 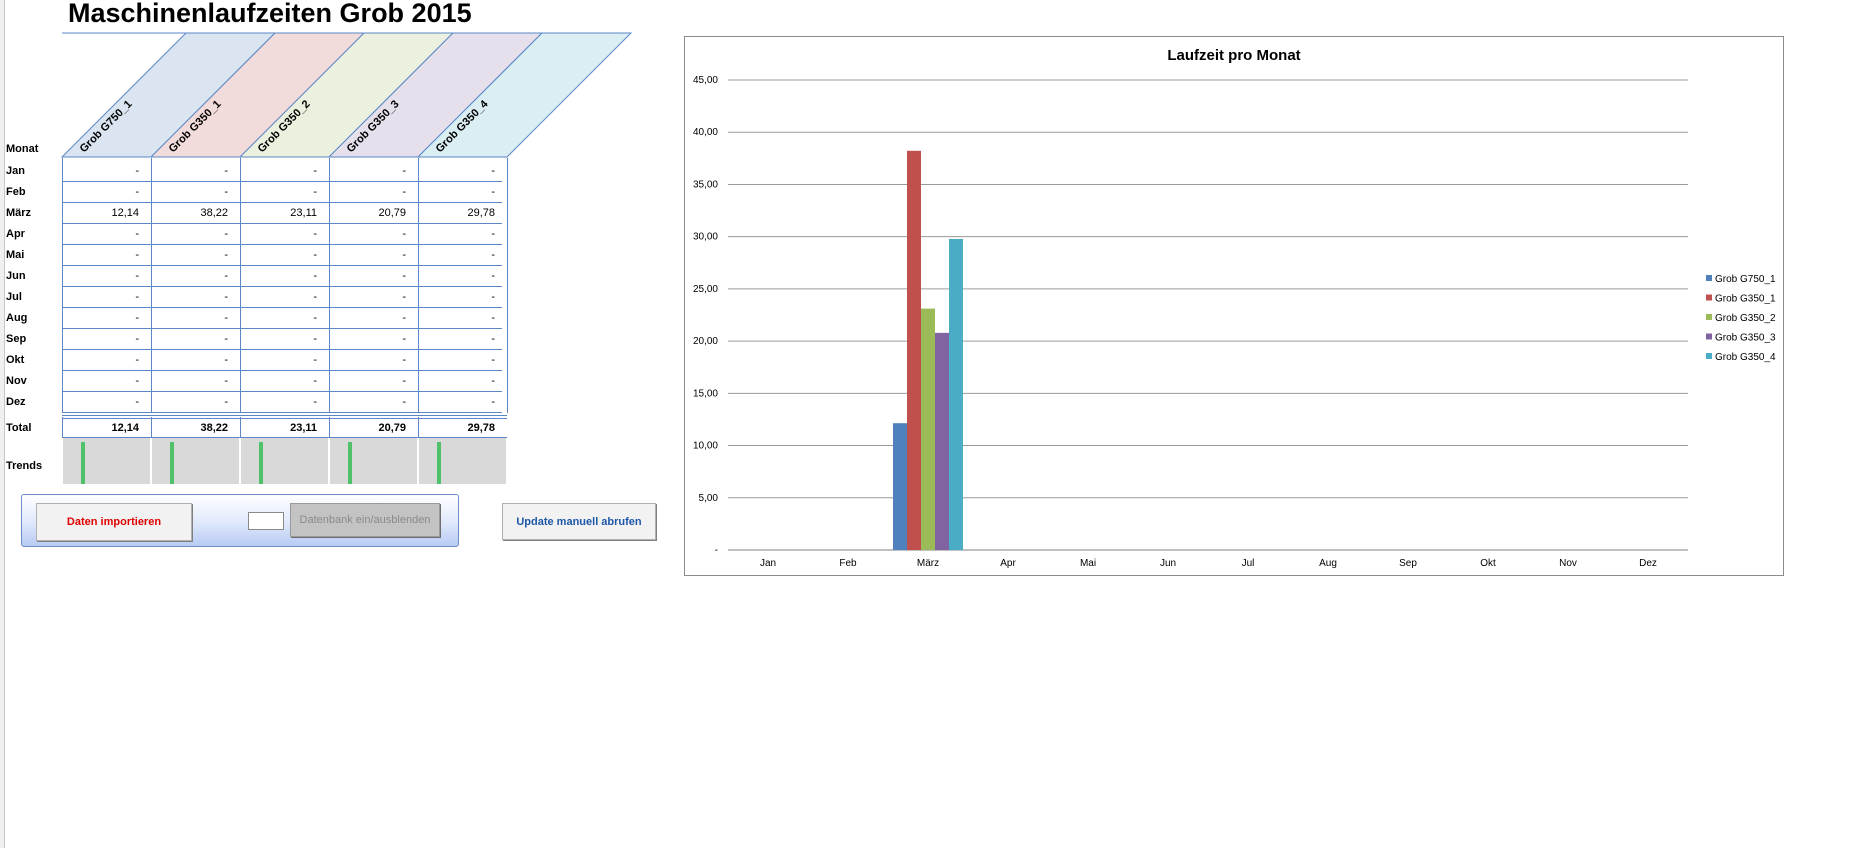 What do you see at coordinates (1745, 357) in the screenshot?
I see `legend-label: Grob G350_4` at bounding box center [1745, 357].